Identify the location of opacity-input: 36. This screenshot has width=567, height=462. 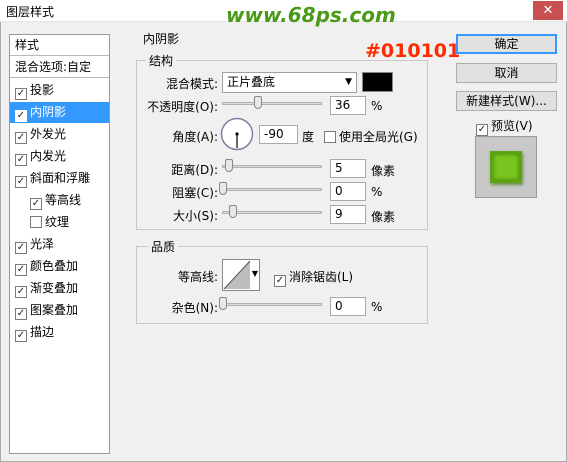
(348, 105).